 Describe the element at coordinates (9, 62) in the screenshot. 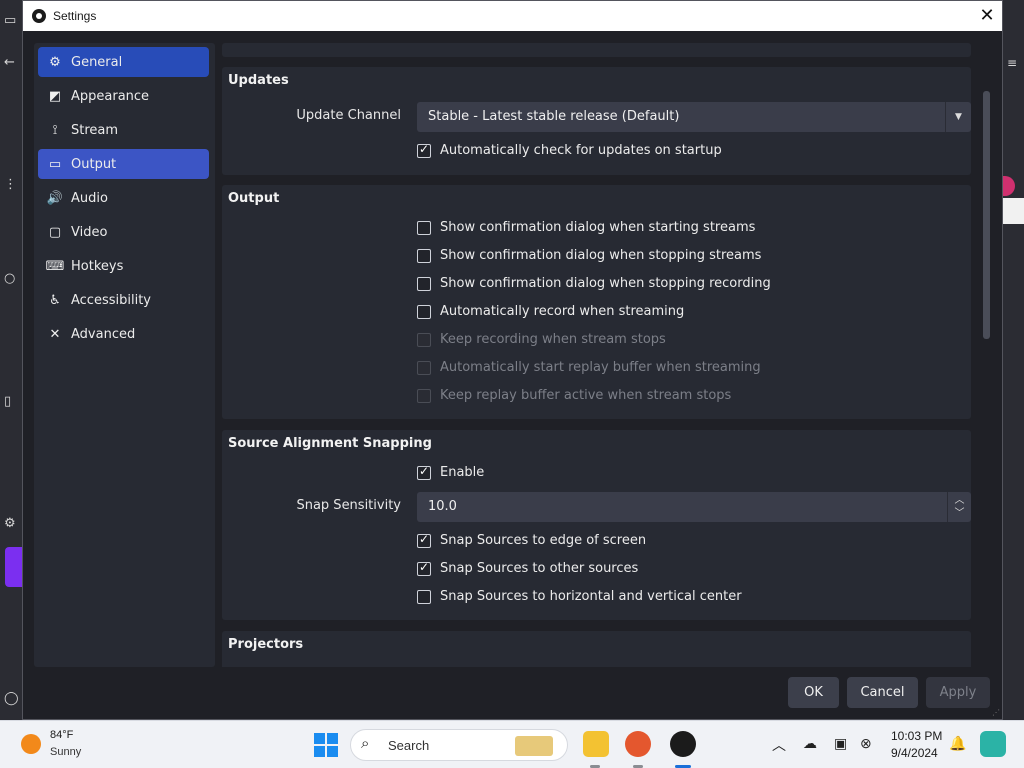

I see `background-back-icon: ←` at that location.